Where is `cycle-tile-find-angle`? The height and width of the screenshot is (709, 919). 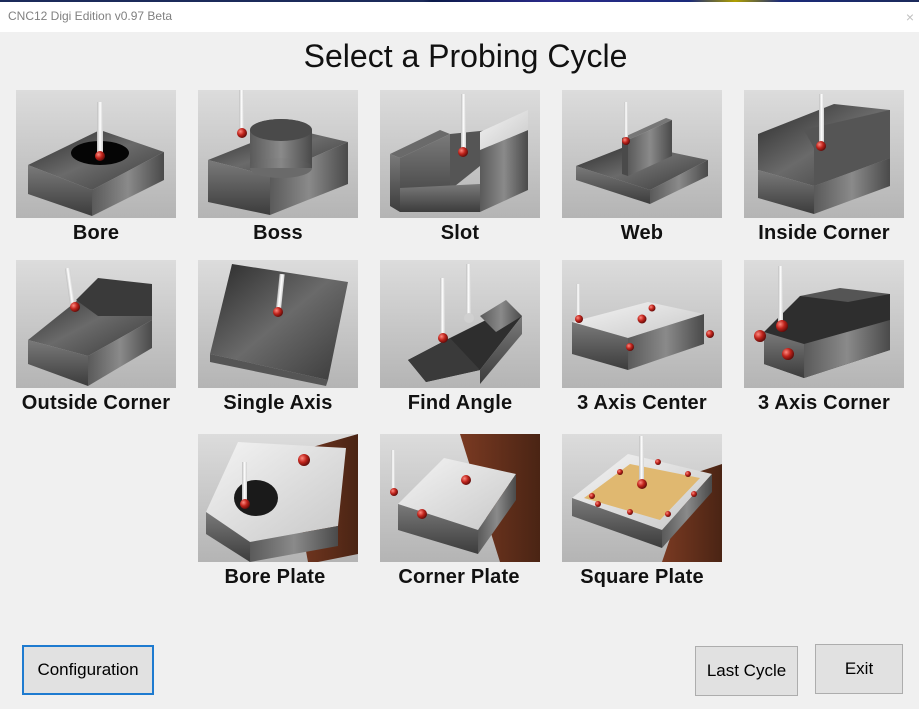 cycle-tile-find-angle is located at coordinates (460, 324).